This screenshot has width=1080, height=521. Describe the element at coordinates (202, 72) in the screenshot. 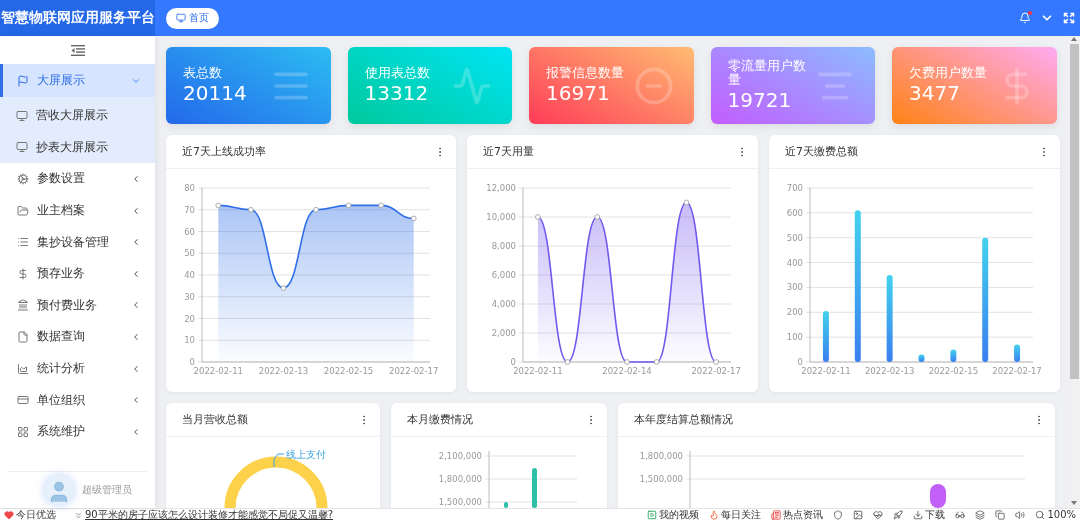

I see `stat-label: 表总数` at that location.